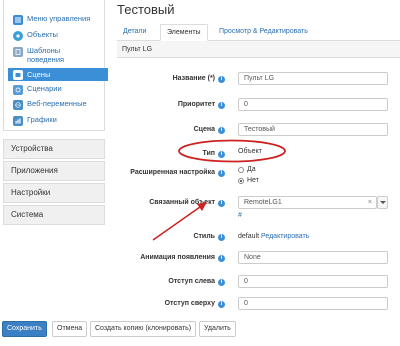 The width and height of the screenshot is (400, 346). What do you see at coordinates (249, 236) in the screenshot?
I see `style-value: default` at bounding box center [249, 236].